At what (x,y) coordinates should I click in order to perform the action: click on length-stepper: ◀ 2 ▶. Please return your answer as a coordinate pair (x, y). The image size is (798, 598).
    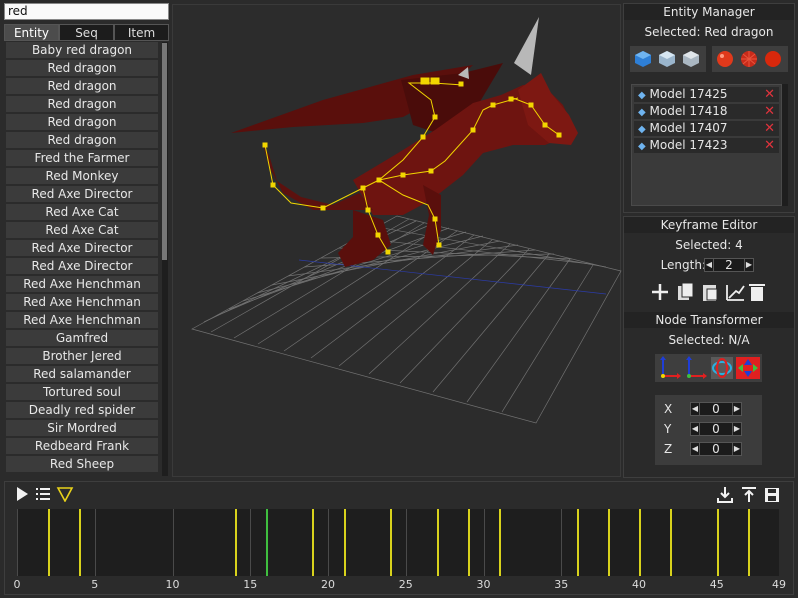
    Looking at the image, I should click on (729, 265).